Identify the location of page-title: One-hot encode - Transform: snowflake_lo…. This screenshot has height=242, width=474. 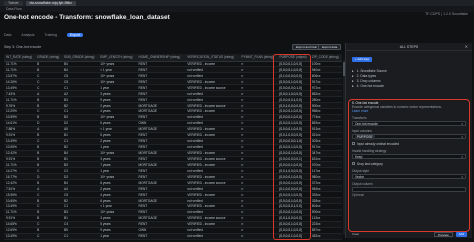
(87, 17).